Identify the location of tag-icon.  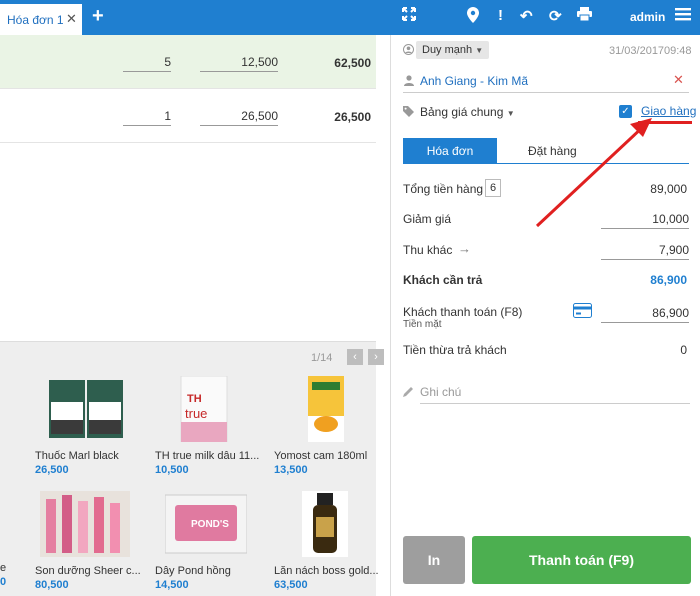
(408, 113).